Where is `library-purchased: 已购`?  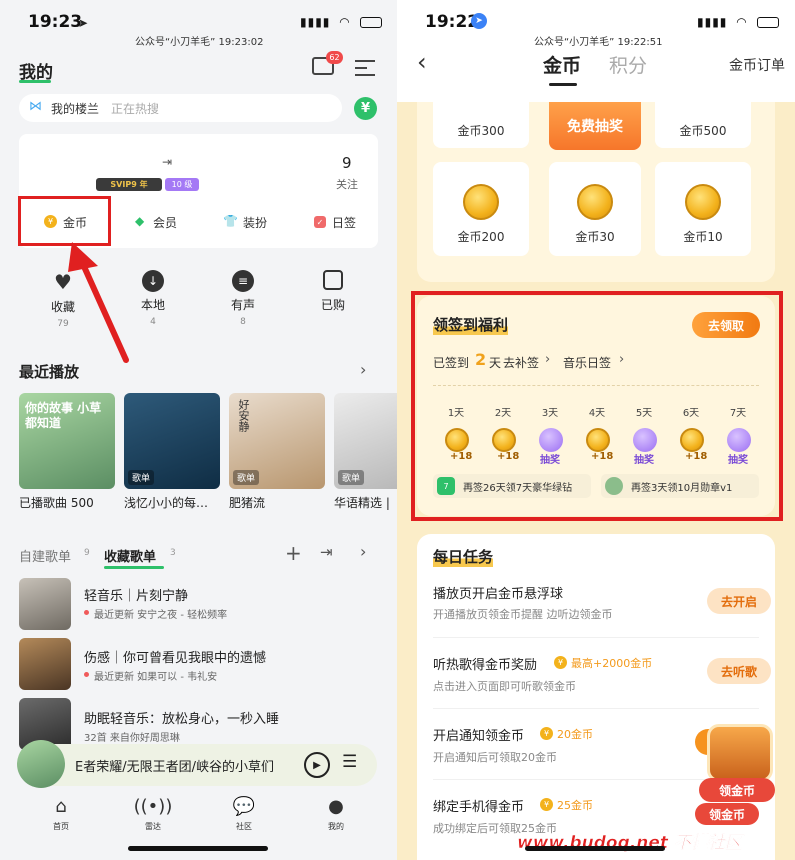 library-purchased: 已购 is located at coordinates (333, 303).